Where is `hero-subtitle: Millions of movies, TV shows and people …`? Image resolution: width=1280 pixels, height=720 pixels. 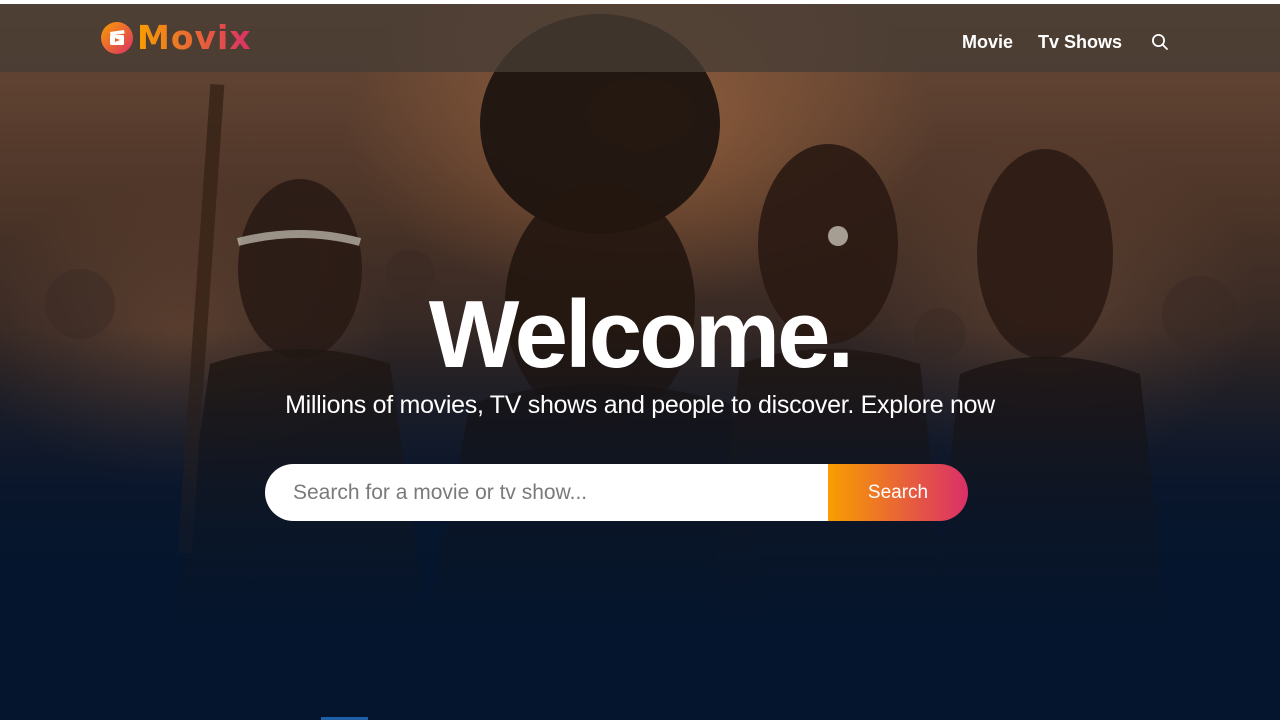
hero-subtitle: Millions of movies, TV shows and people … is located at coordinates (640, 405).